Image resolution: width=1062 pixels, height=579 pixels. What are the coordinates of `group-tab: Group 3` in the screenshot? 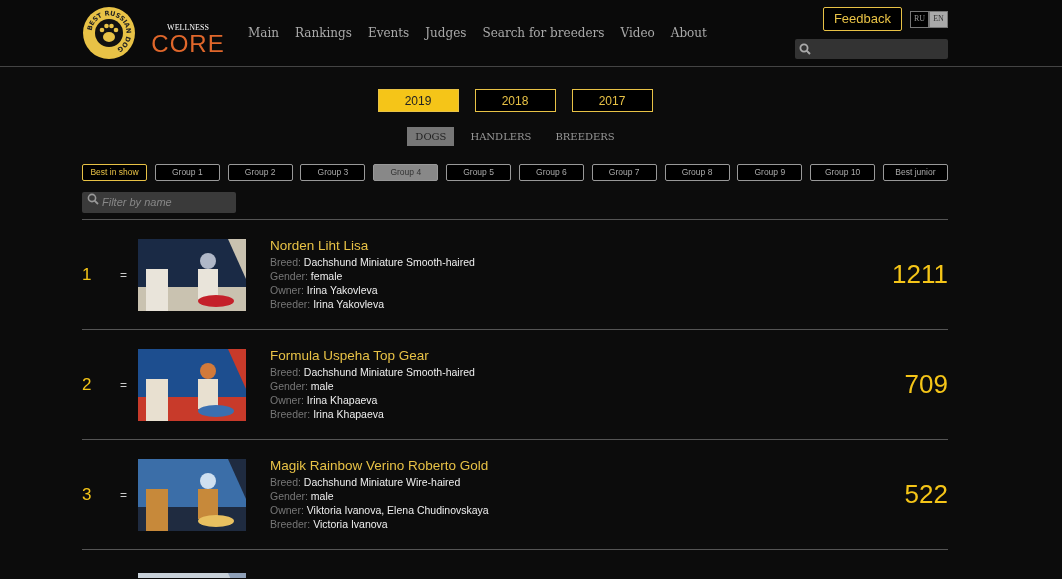 It's located at (333, 172).